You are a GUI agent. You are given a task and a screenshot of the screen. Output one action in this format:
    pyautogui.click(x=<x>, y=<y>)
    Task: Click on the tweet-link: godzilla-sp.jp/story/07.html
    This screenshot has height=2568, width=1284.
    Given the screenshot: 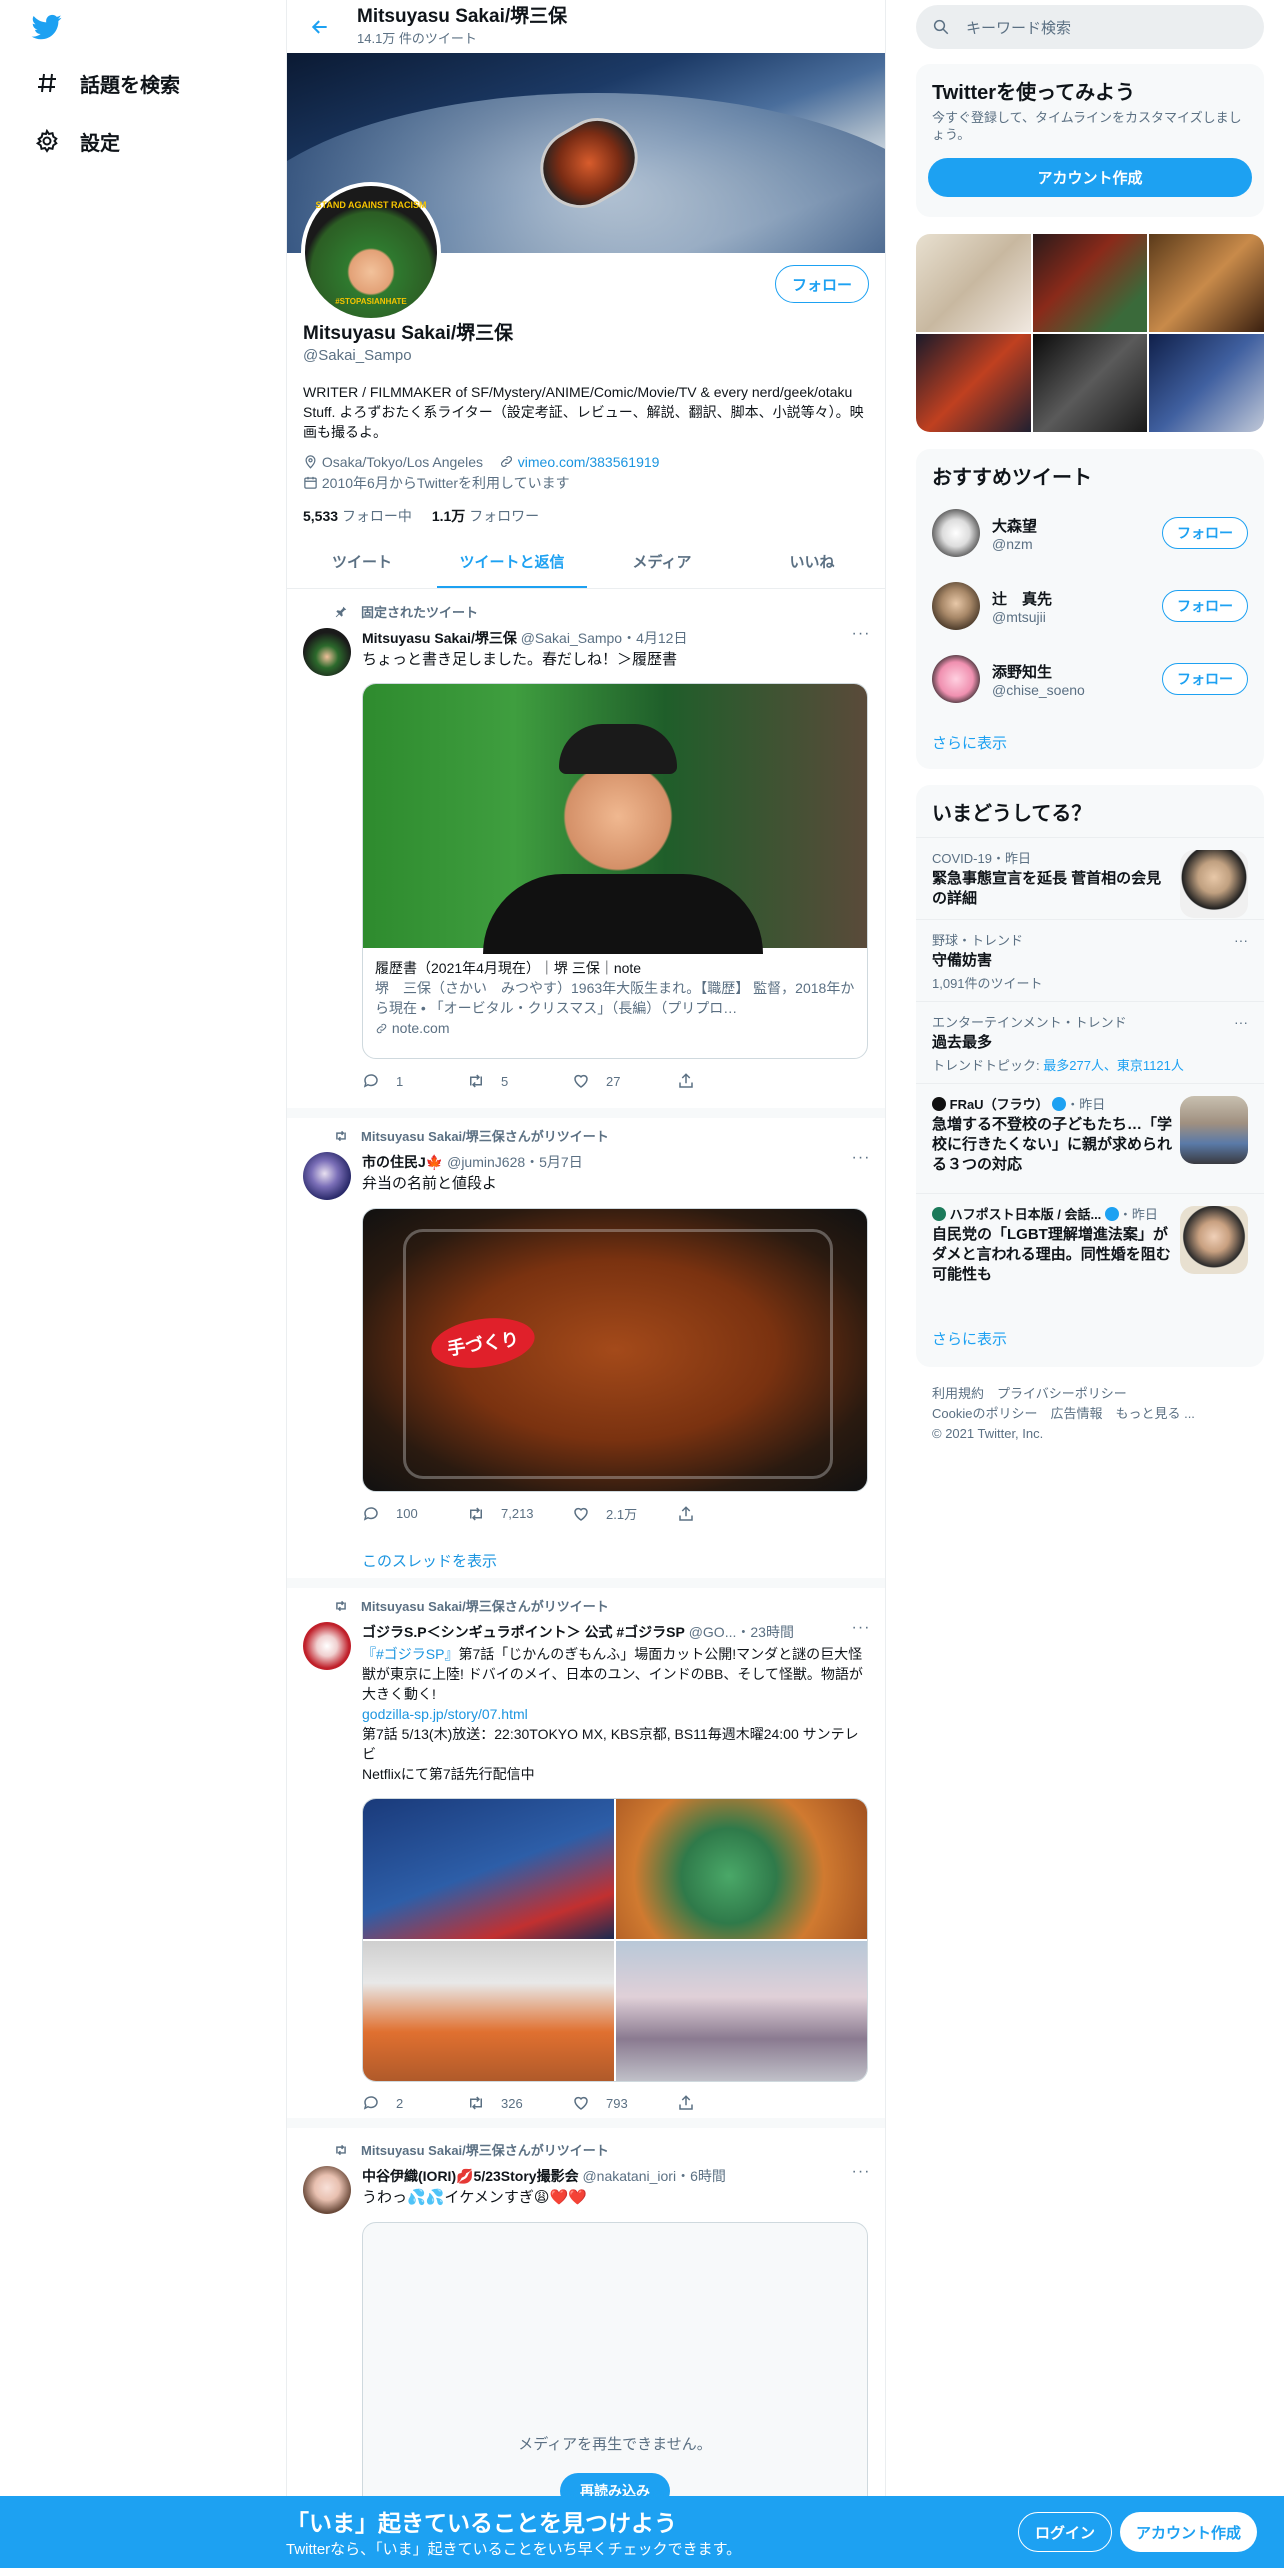 What is the action you would take?
    pyautogui.click(x=445, y=1714)
    